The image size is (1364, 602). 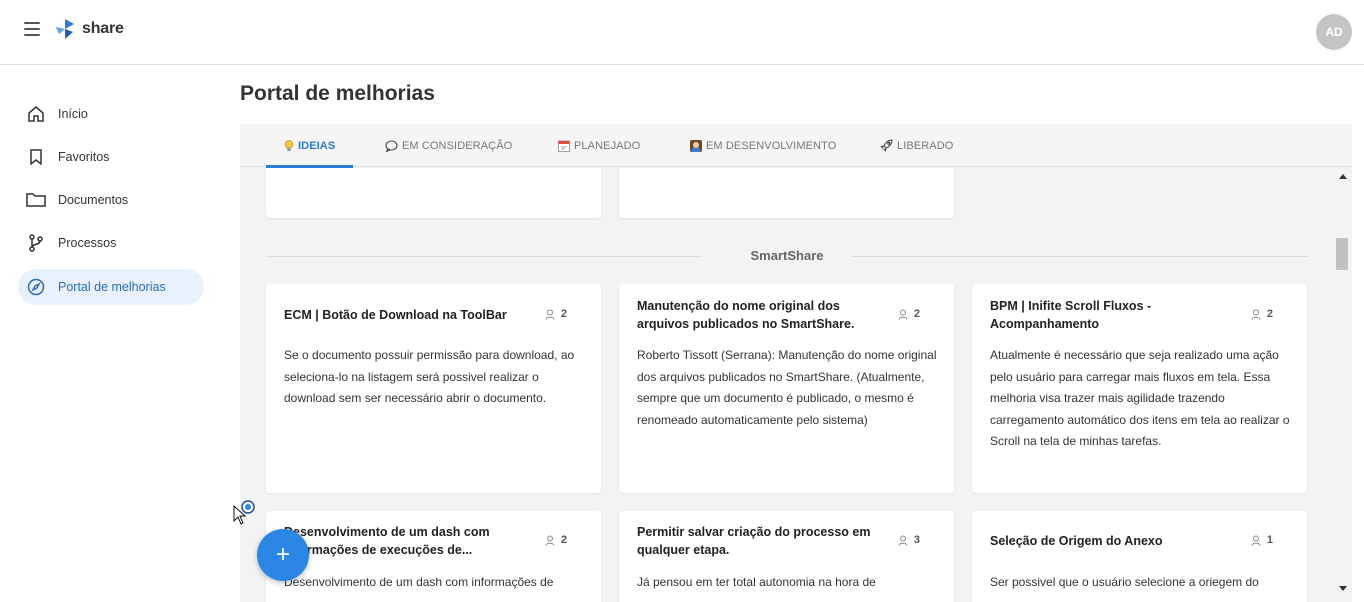 What do you see at coordinates (36, 157) in the screenshot?
I see `bookmark-icon` at bounding box center [36, 157].